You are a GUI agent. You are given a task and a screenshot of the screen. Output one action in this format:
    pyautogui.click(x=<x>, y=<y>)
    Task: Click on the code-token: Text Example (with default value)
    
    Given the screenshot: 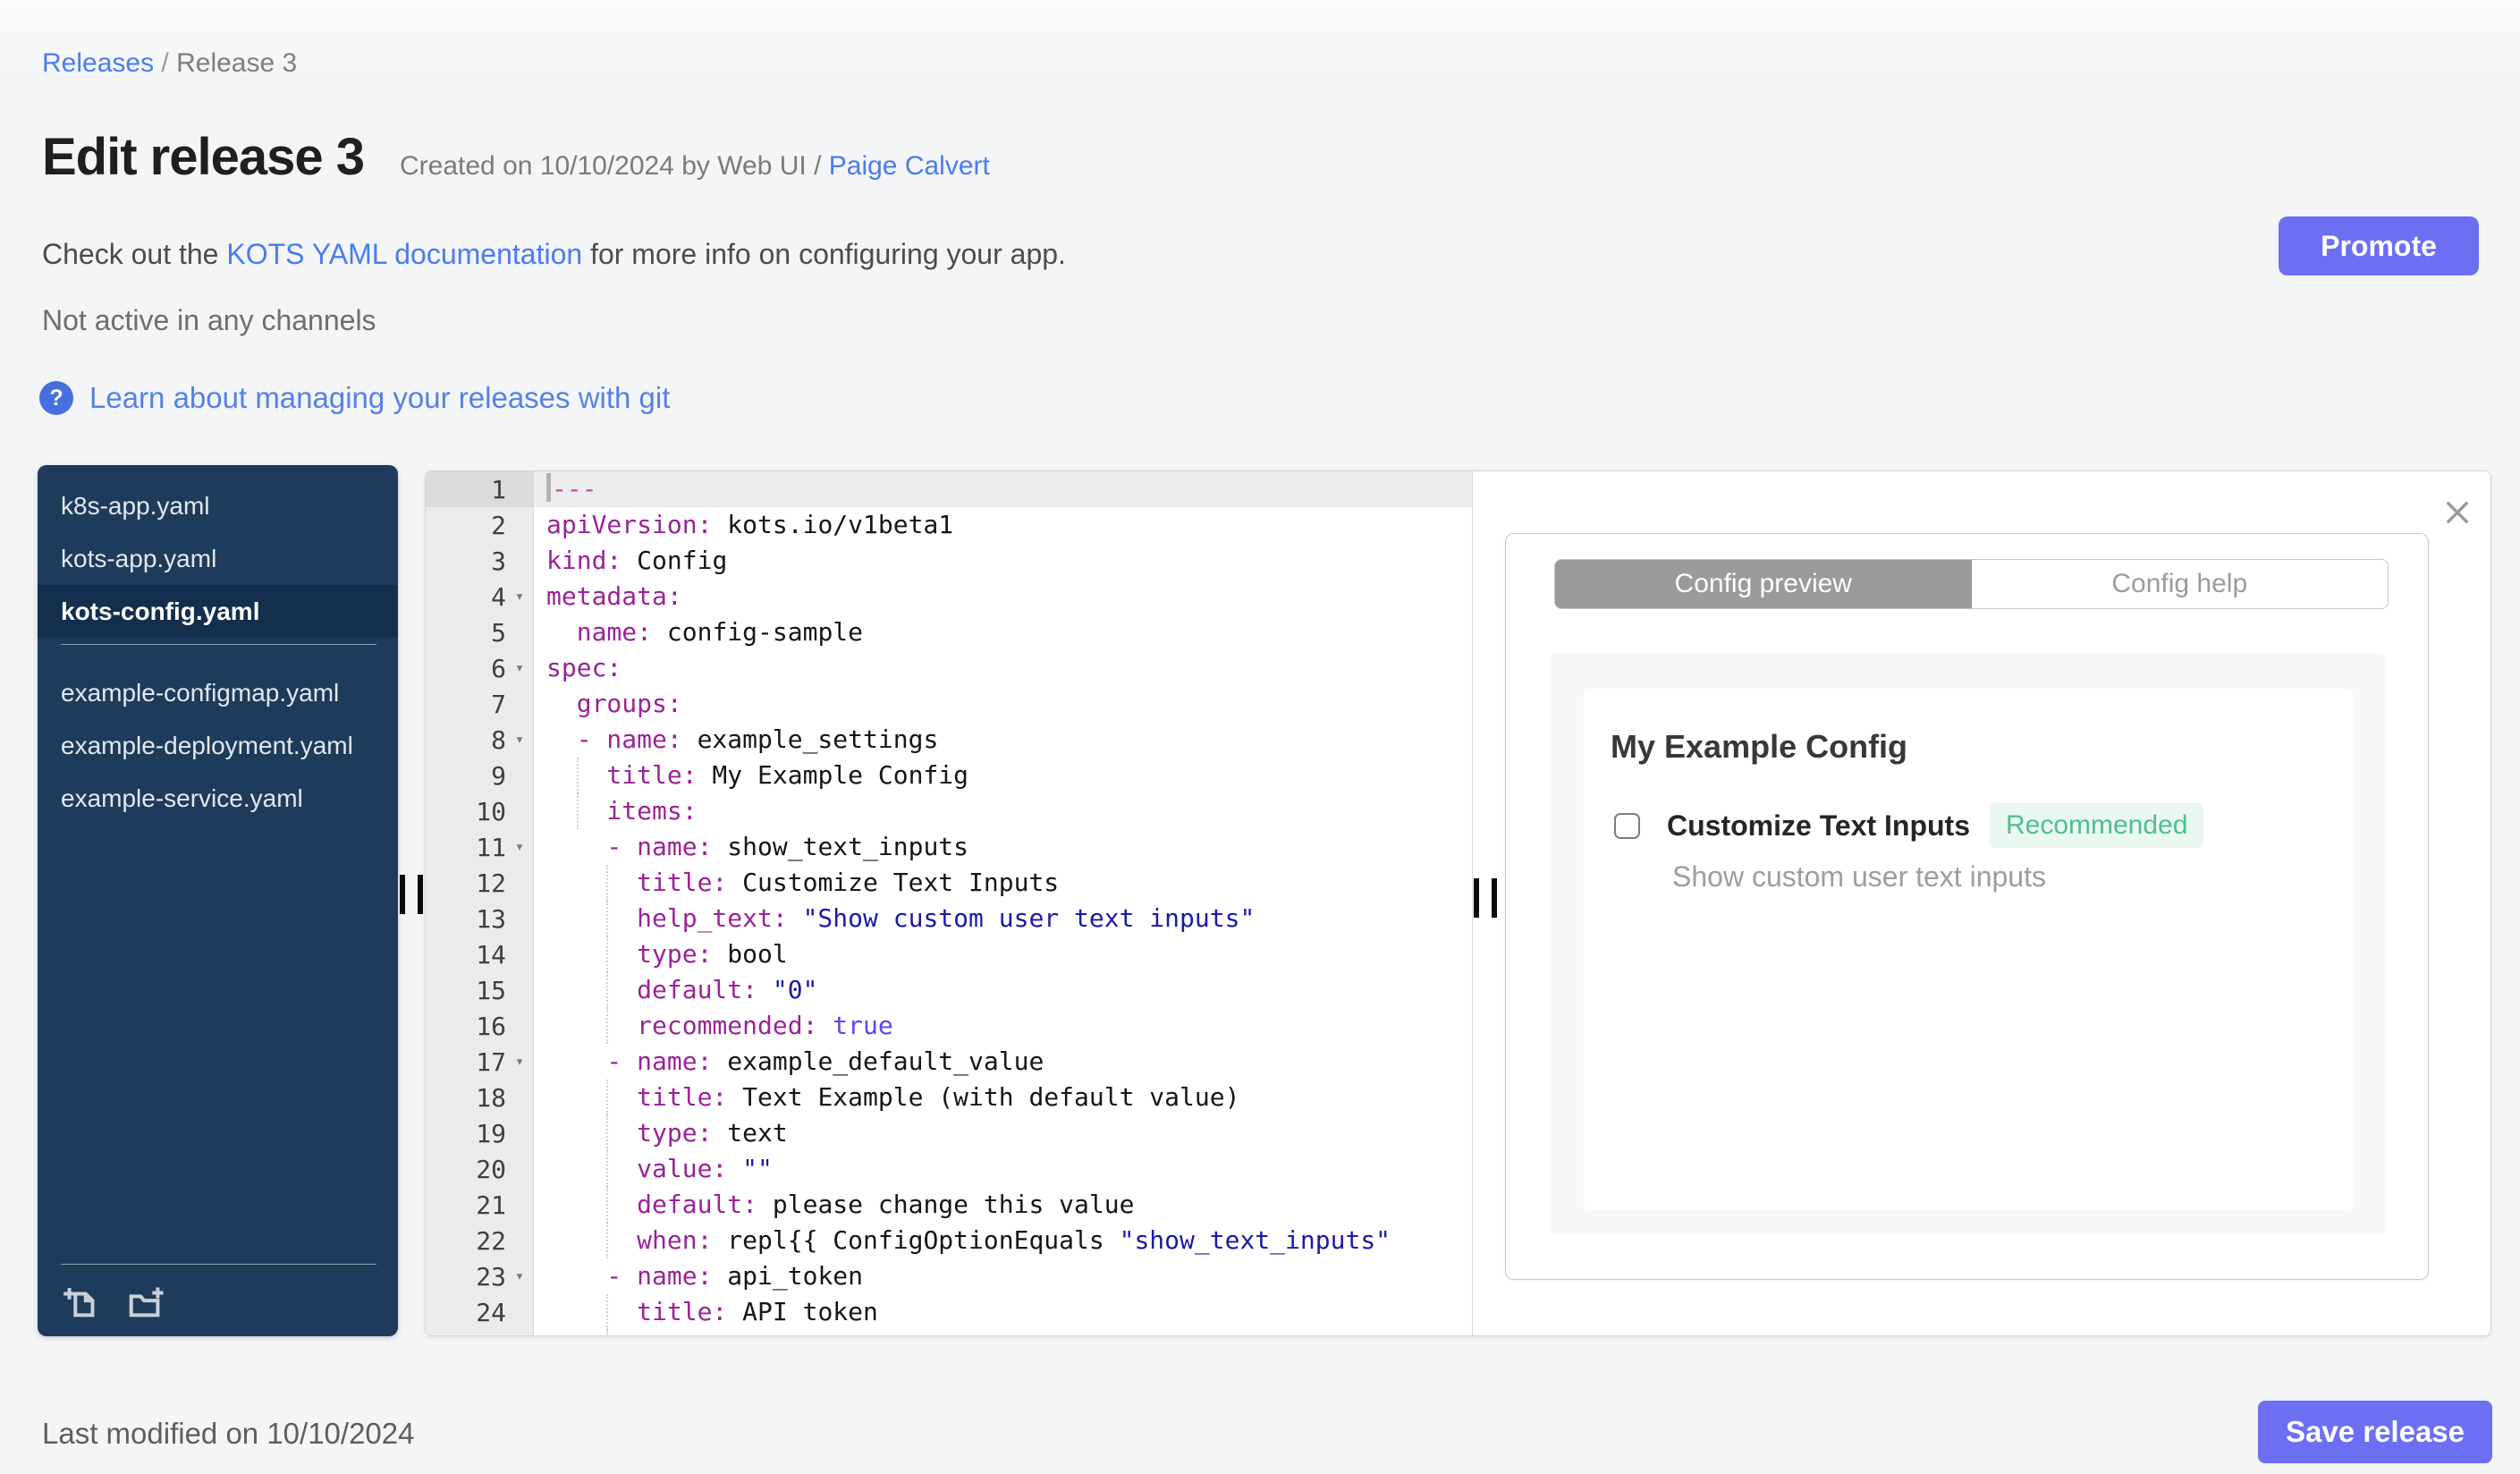 What is the action you would take?
    pyautogui.click(x=983, y=1097)
    